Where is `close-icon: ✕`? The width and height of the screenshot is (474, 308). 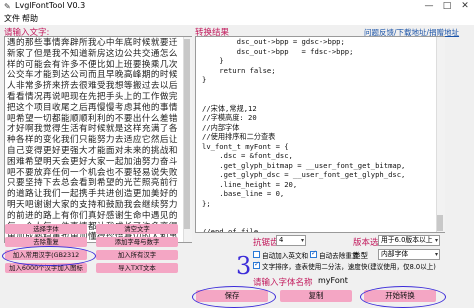 close-icon: ✕ is located at coordinates (465, 6).